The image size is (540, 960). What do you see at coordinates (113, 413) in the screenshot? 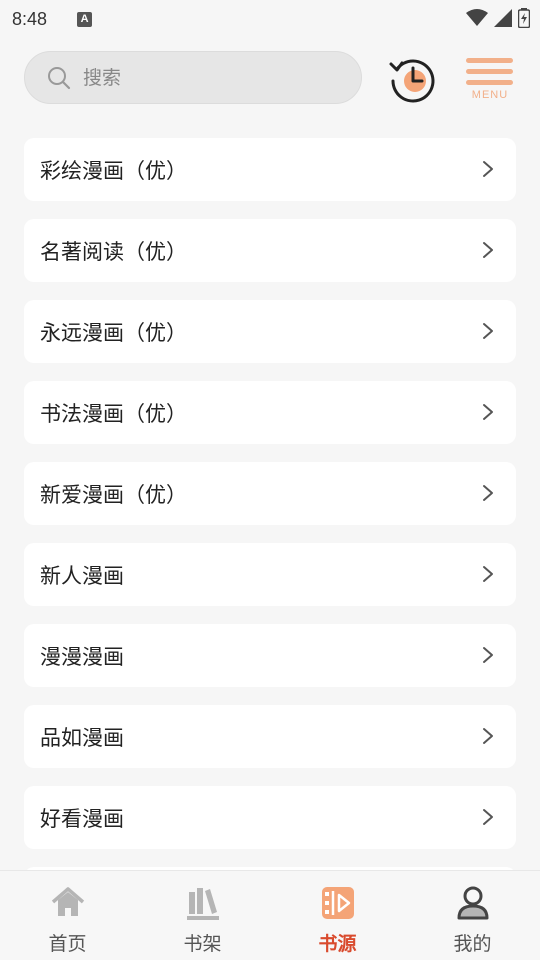
I see `source-label: 书法漫画（优）` at bounding box center [113, 413].